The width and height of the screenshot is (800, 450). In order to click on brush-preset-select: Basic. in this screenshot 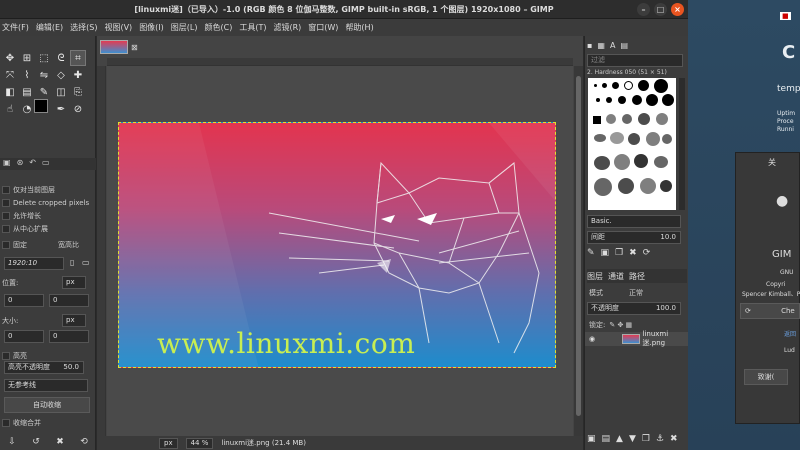, I will do `click(634, 221)`.